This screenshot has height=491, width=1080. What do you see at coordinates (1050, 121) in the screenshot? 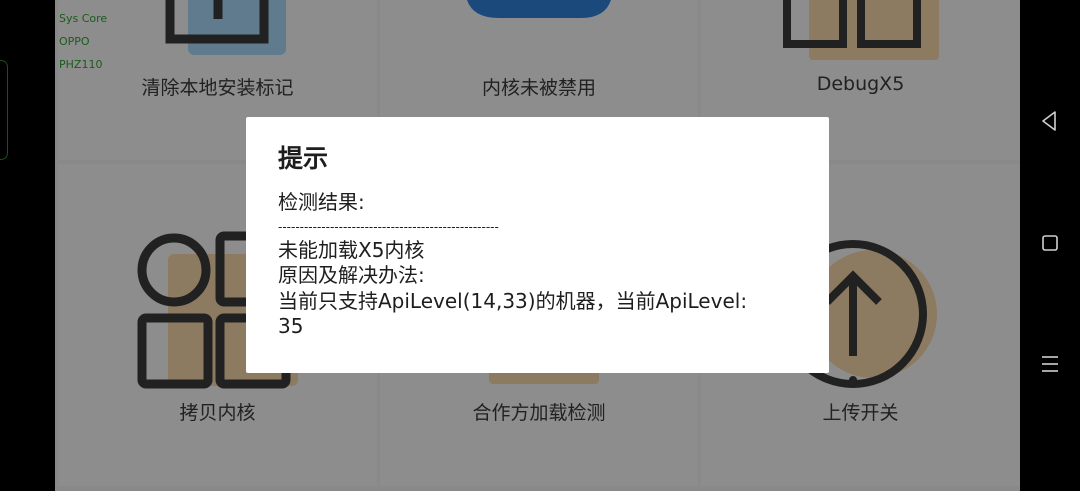
I see `back-icon` at bounding box center [1050, 121].